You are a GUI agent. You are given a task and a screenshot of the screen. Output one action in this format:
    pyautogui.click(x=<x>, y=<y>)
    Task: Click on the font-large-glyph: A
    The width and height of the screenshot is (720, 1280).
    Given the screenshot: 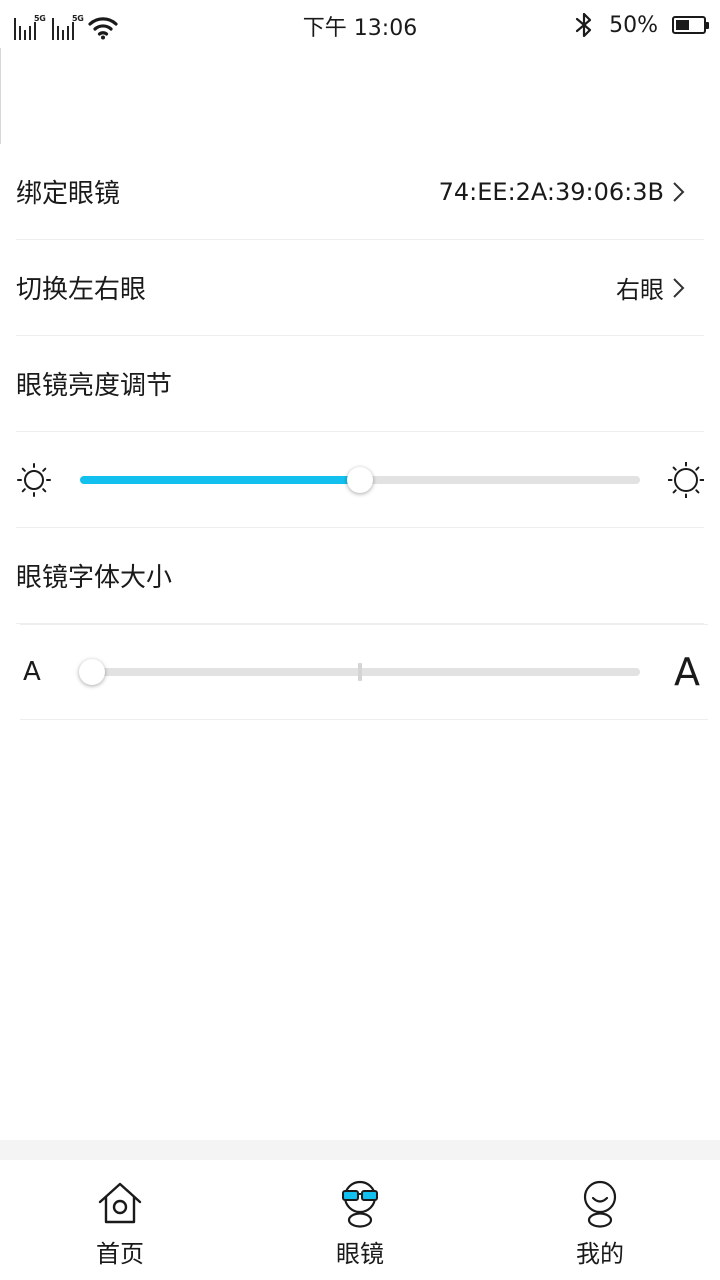 What is the action you would take?
    pyautogui.click(x=687, y=672)
    